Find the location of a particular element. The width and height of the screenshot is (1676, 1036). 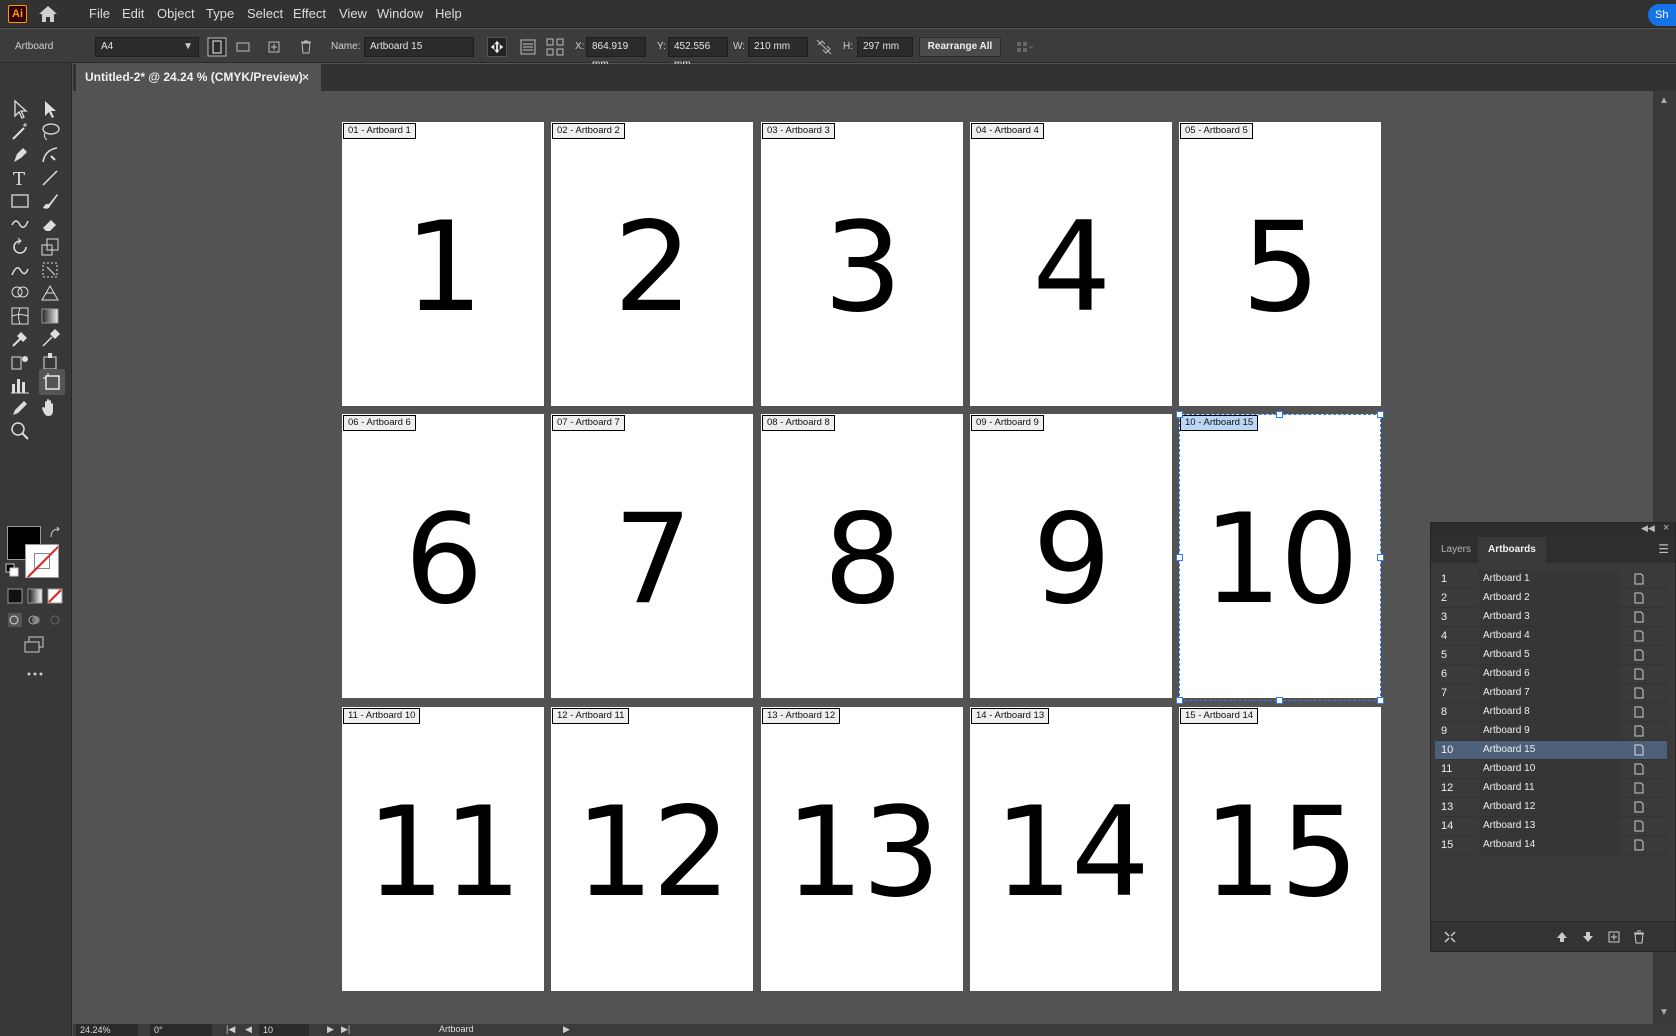

column-graph-tool-icon is located at coordinates (20, 385).